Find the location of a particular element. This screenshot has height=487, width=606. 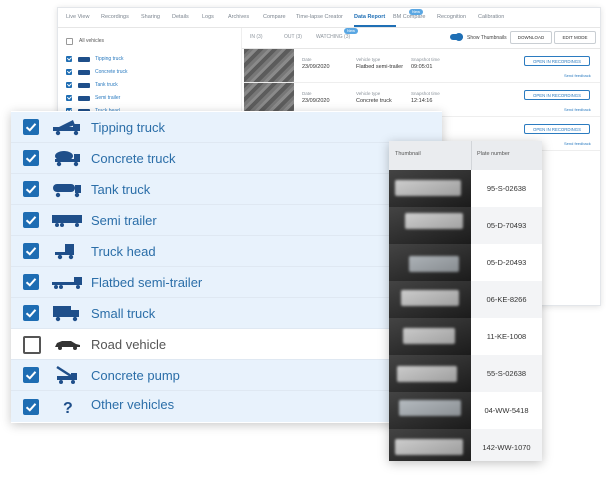

nav-sharing: Sharing is located at coordinates (150, 17).